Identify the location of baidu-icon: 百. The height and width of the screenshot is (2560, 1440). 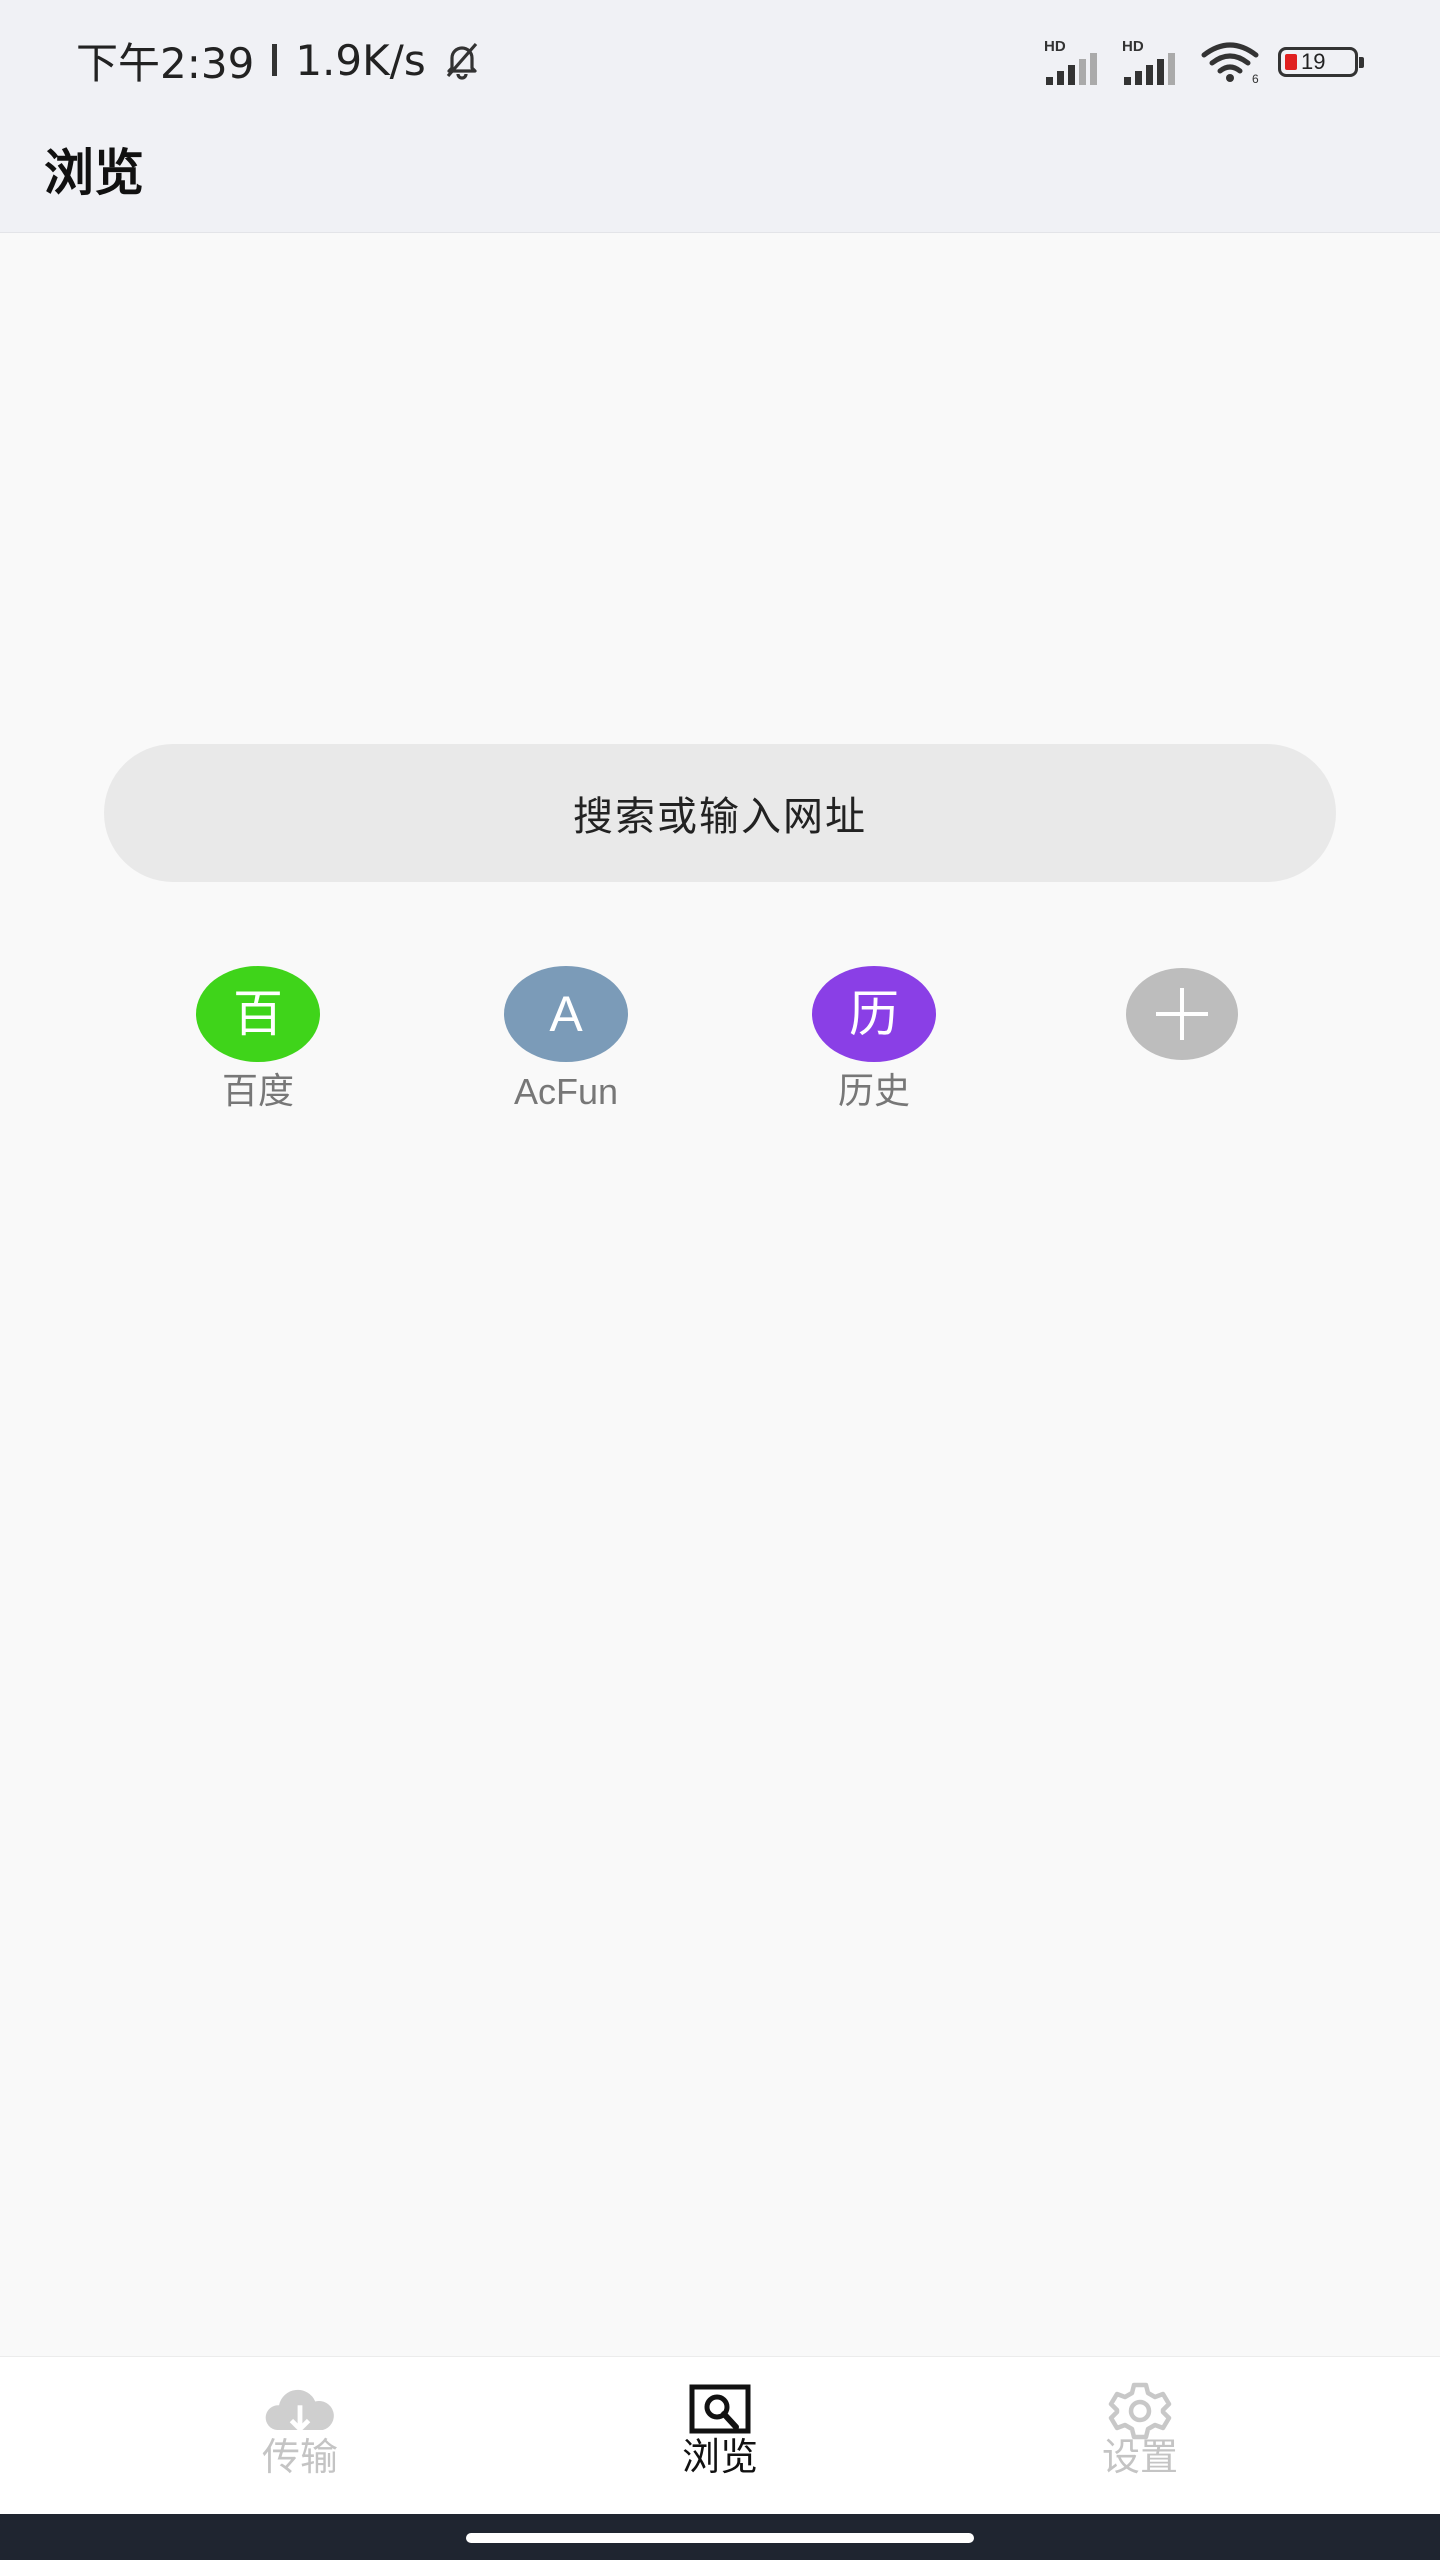
(258, 1014).